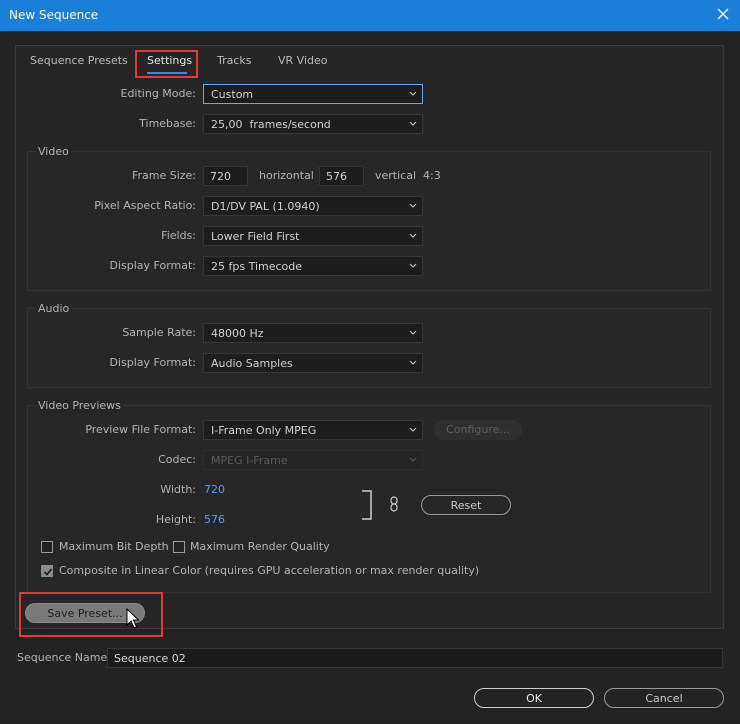  What do you see at coordinates (178, 489) in the screenshot?
I see `preview-width-label: Width:` at bounding box center [178, 489].